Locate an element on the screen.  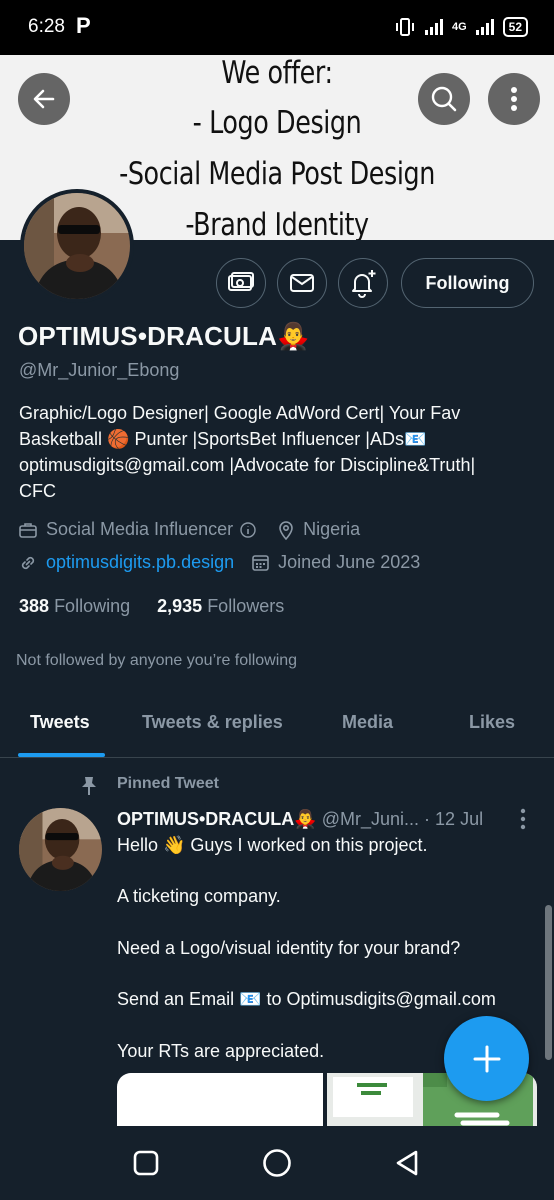
carrier-icon: P is located at coordinates (83, 25).